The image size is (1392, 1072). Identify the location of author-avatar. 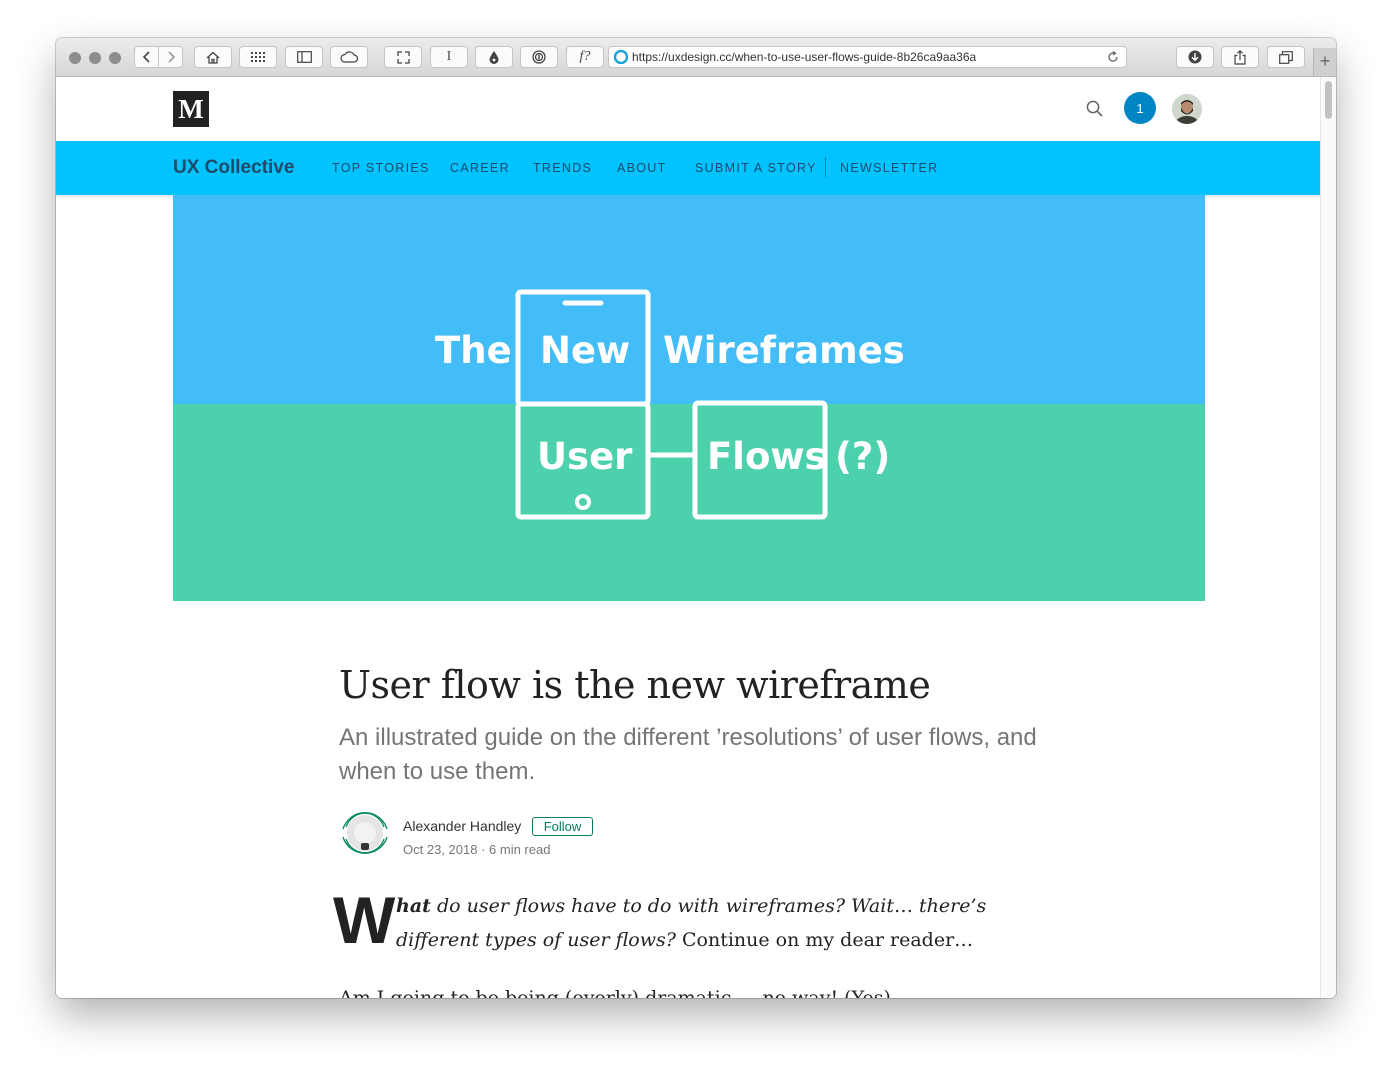
(365, 833).